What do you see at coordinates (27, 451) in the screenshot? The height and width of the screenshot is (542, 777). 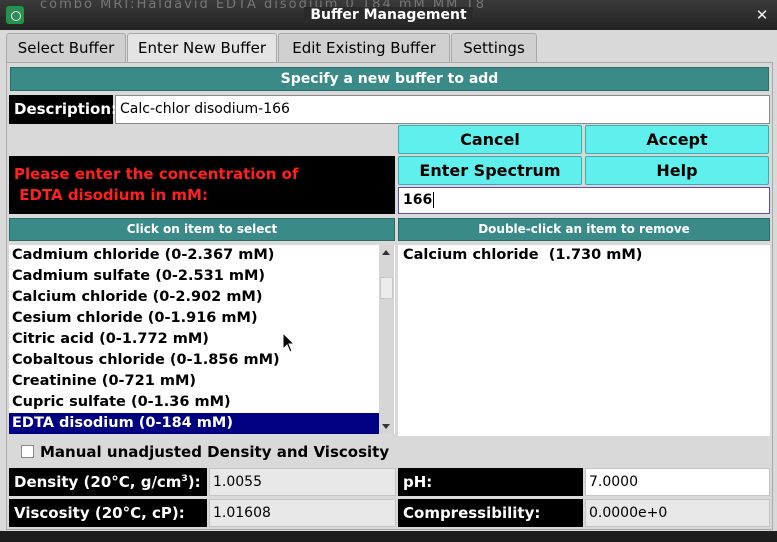 I see `manual-checkbox` at bounding box center [27, 451].